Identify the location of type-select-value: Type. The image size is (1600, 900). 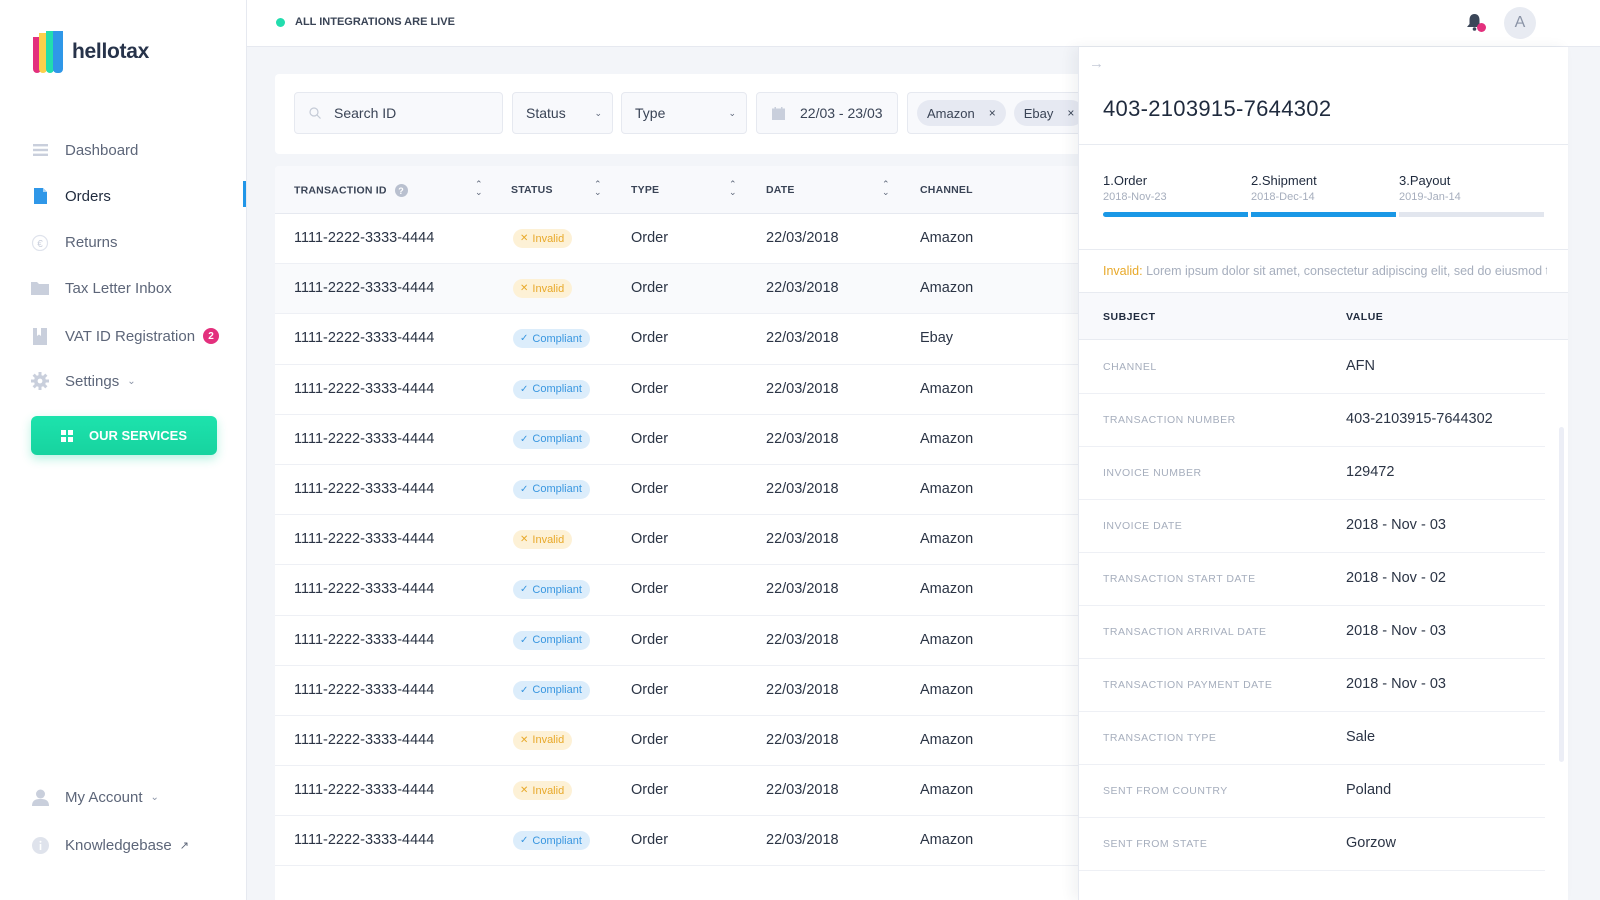
(650, 113).